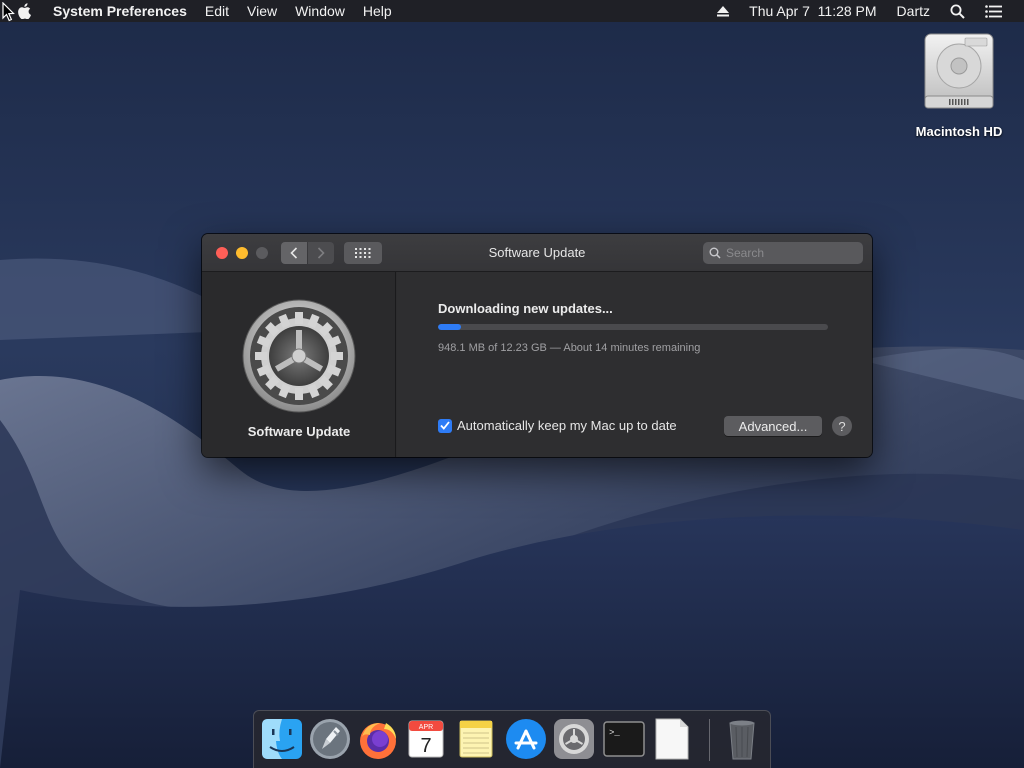 This screenshot has width=1024, height=768. Describe the element at coordinates (959, 131) in the screenshot. I see `disk-label: Macintosh HD` at that location.